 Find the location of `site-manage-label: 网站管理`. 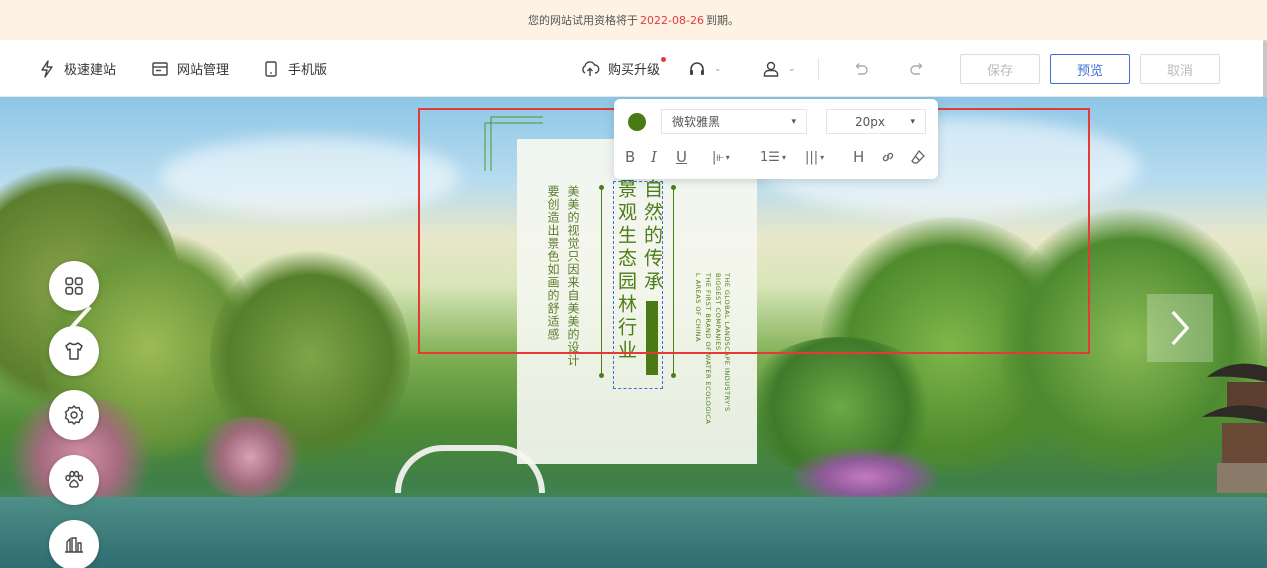

site-manage-label: 网站管理 is located at coordinates (203, 70).